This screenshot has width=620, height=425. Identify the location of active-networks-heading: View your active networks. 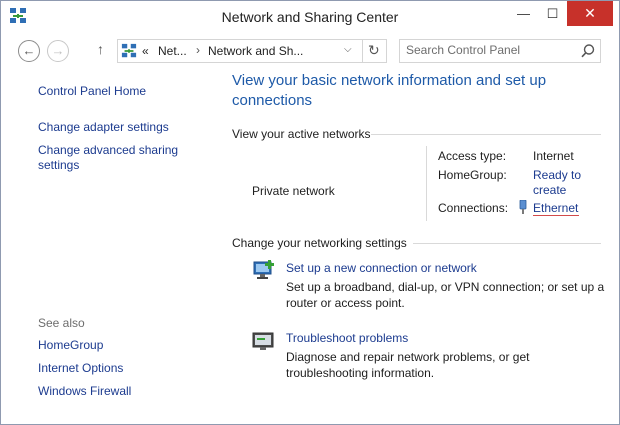
(301, 134).